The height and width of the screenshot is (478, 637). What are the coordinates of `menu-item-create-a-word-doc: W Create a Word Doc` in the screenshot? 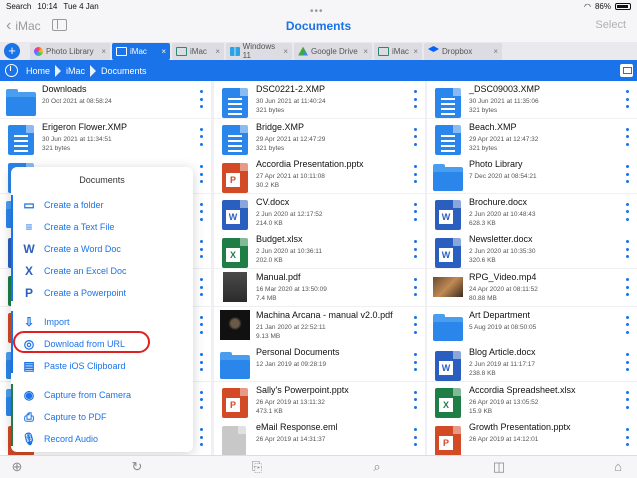 It's located at (71, 249).